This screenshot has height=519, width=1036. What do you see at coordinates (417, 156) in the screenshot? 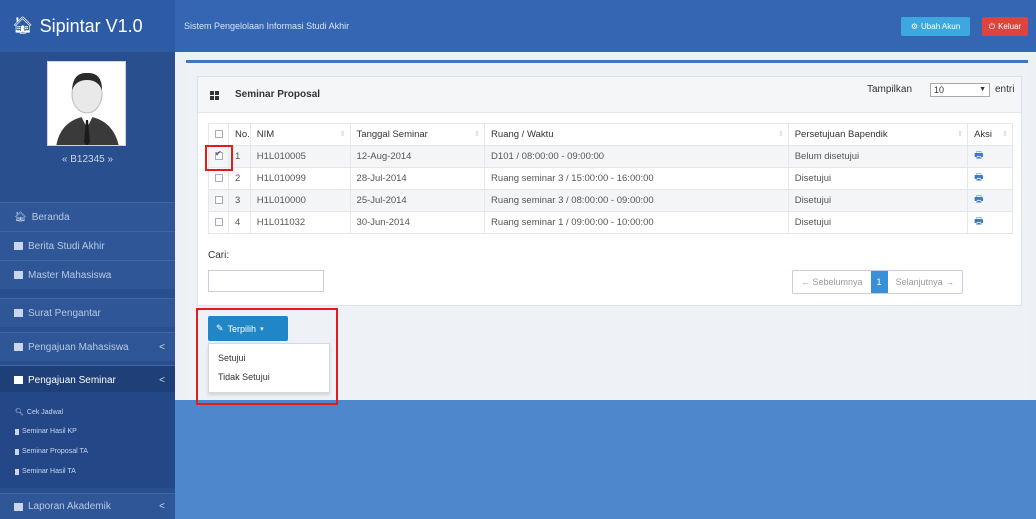
I see `cell-tanggal: 12-Aug-2014` at bounding box center [417, 156].